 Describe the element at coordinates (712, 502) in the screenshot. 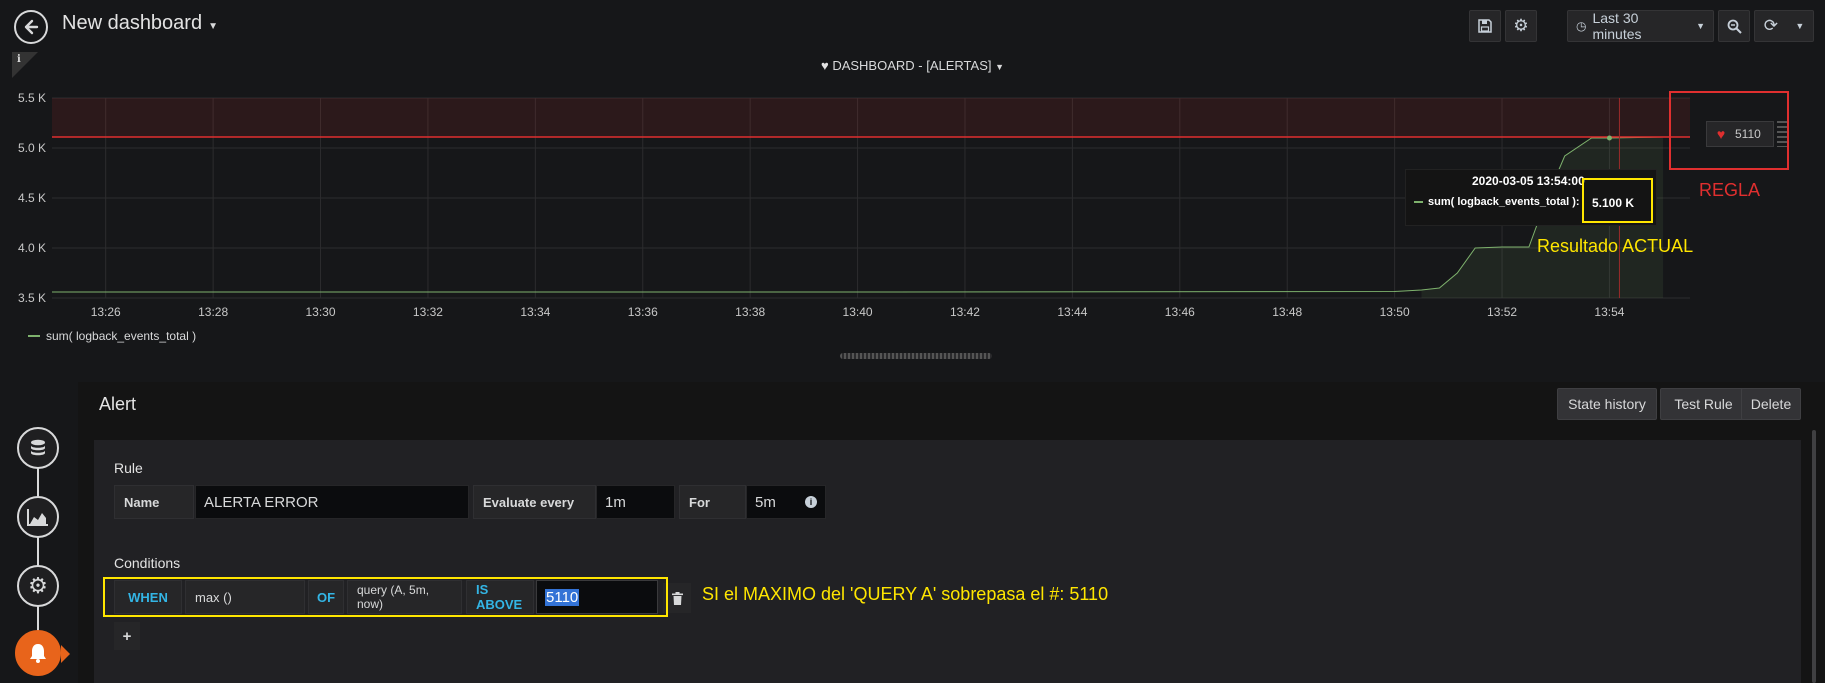

I see `for-label: For` at that location.